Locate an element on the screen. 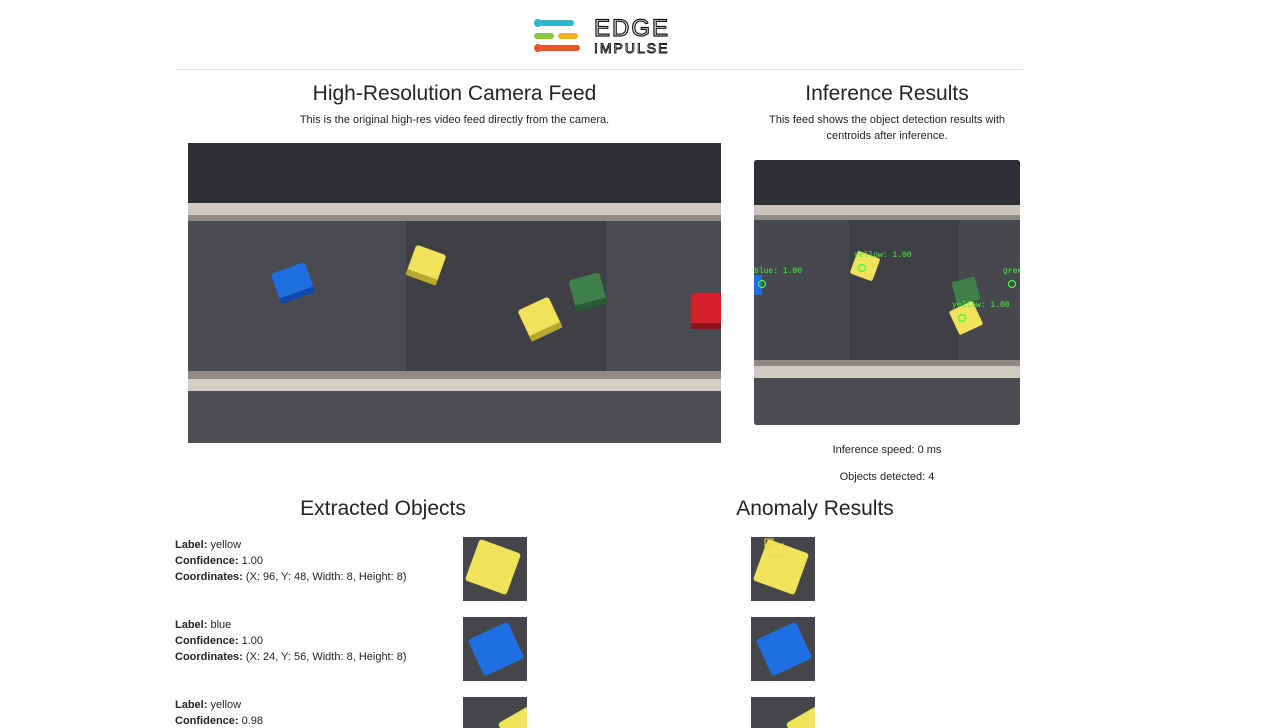 The width and height of the screenshot is (1288, 728). extracted-object-3-thumbnail is located at coordinates (495, 712).